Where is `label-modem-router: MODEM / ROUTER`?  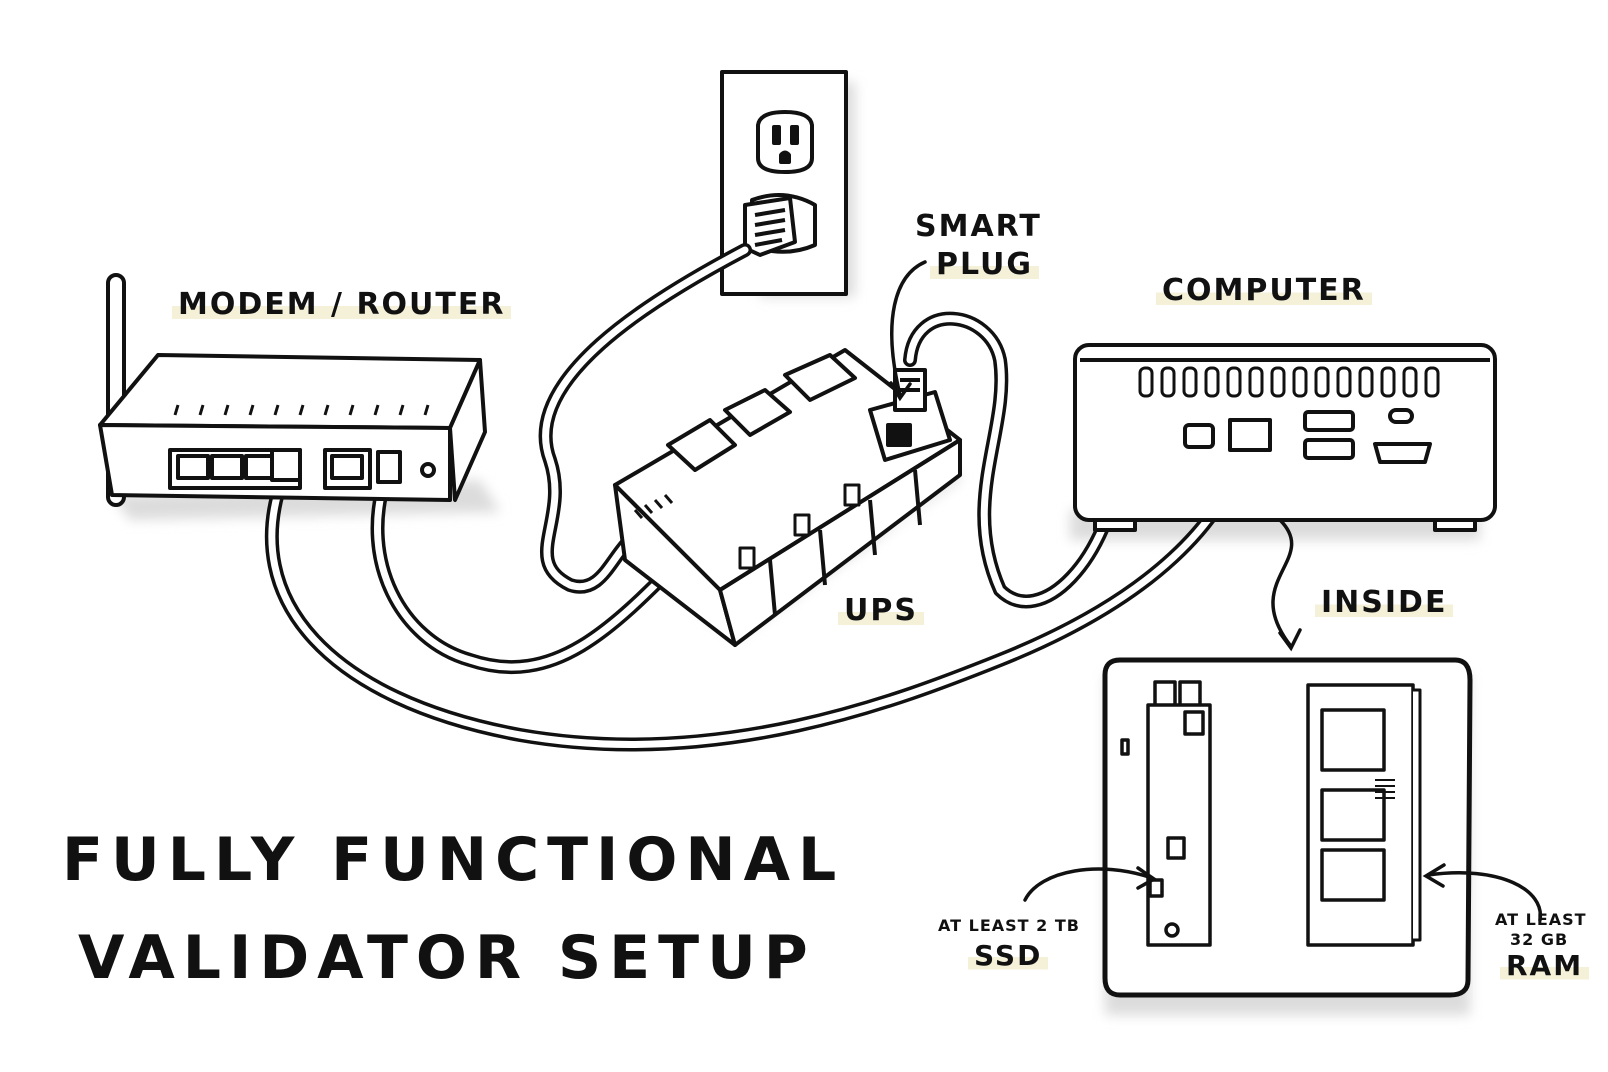
label-modem-router: MODEM / ROUTER is located at coordinates (342, 304).